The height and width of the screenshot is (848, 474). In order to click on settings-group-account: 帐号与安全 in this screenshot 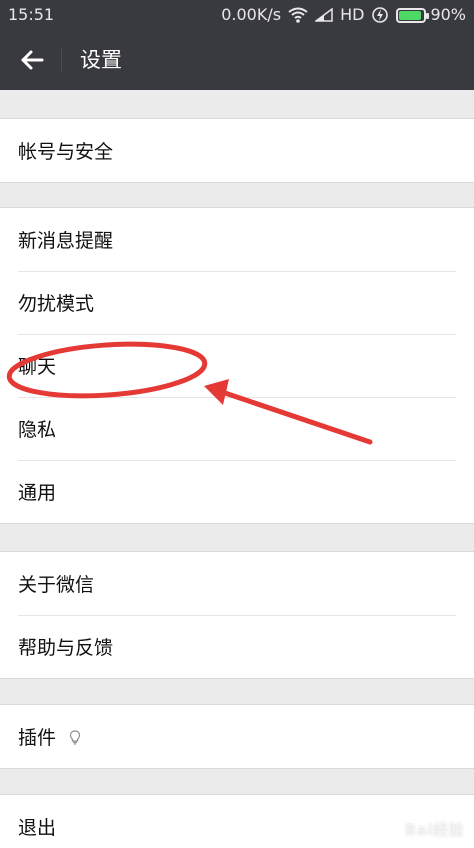, I will do `click(237, 150)`.